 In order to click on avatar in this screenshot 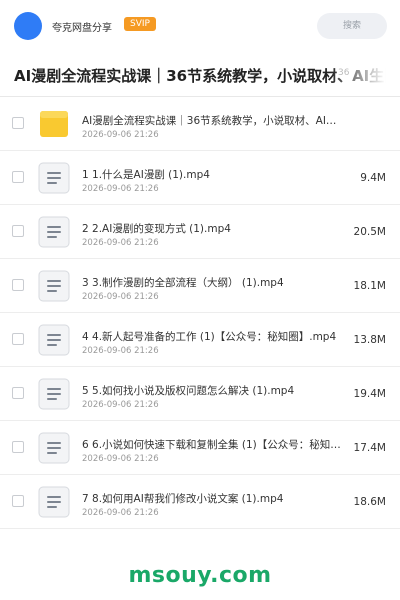, I will do `click(28, 26)`.